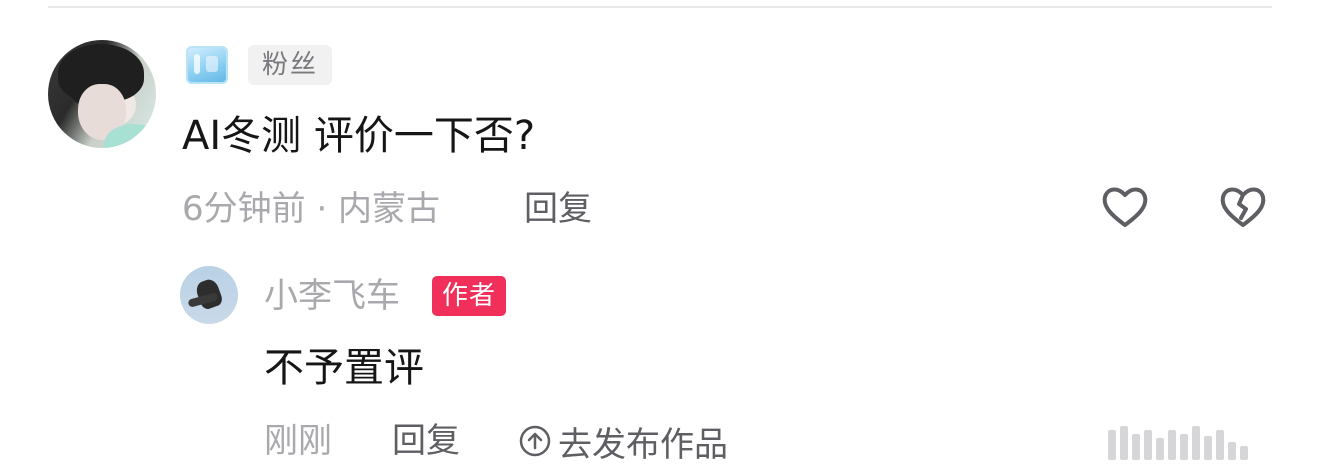  Describe the element at coordinates (558, 209) in the screenshot. I see `comment-reply-button: 回复` at that location.